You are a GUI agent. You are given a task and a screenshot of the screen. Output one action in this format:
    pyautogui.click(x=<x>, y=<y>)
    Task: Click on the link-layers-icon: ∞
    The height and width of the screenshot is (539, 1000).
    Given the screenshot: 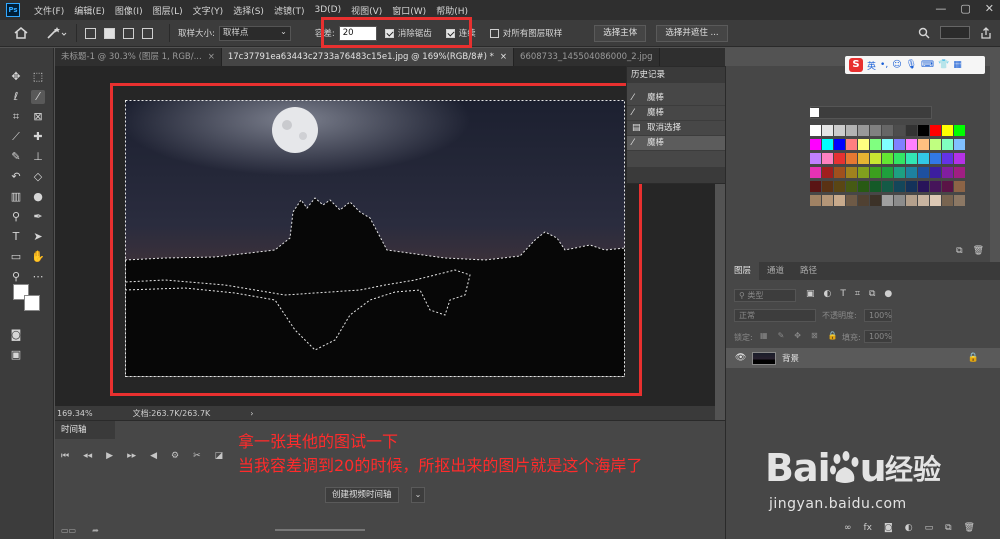 What is the action you would take?
    pyautogui.click(x=848, y=528)
    